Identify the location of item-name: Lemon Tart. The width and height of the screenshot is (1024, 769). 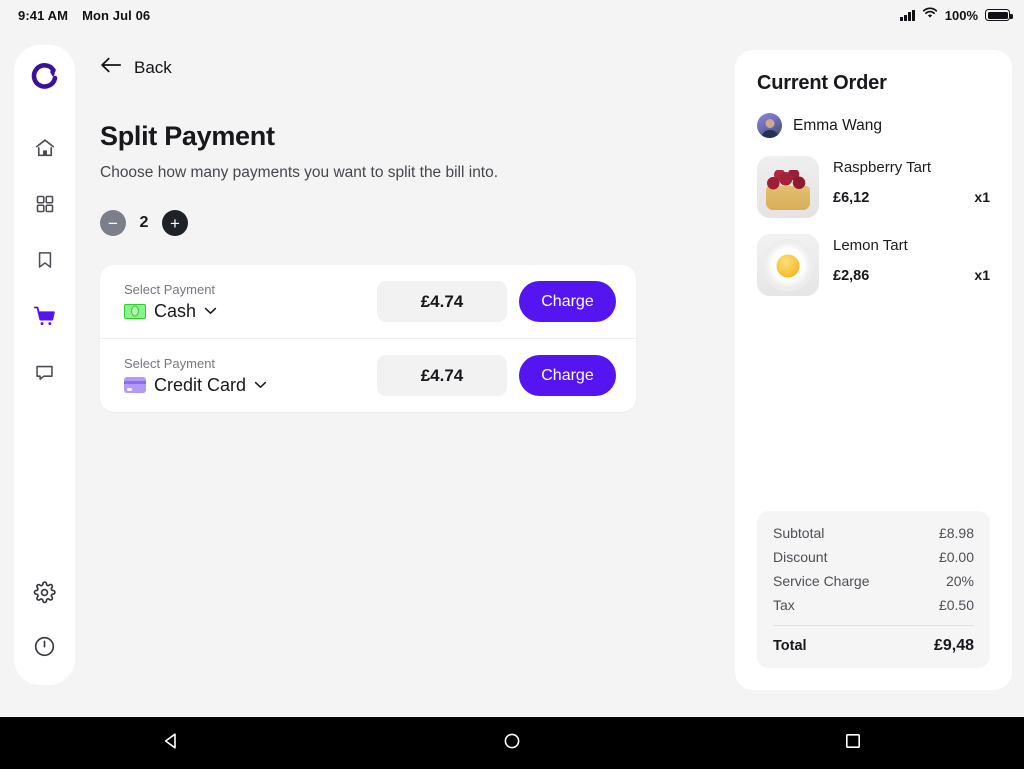
(870, 245).